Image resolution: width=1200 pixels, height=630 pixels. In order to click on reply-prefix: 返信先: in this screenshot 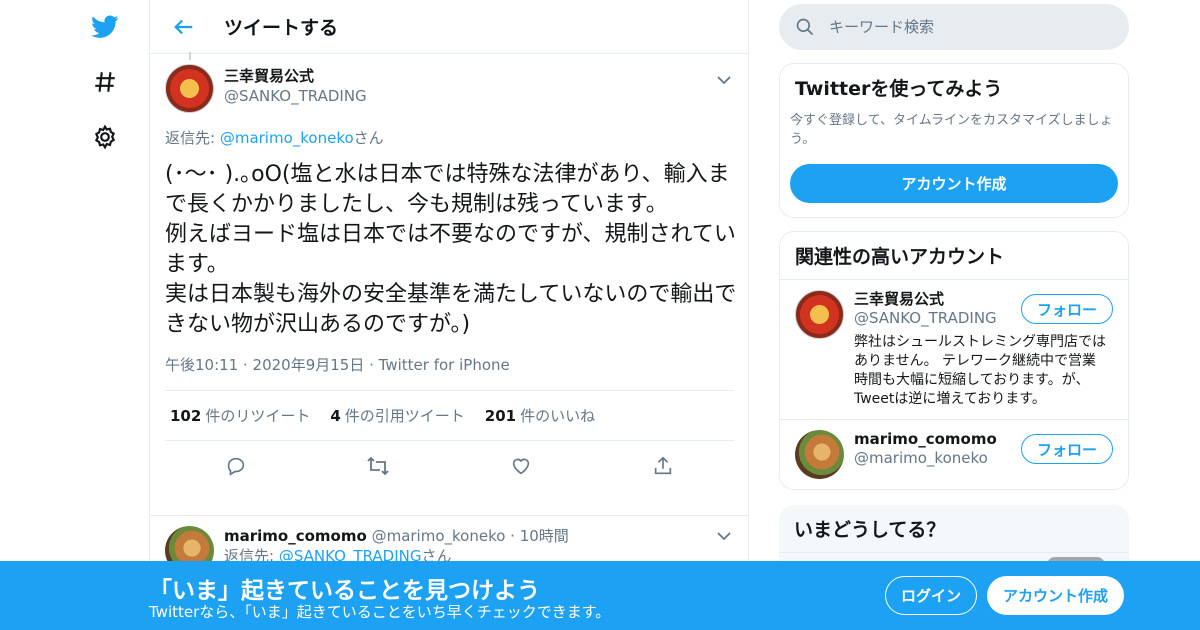, I will do `click(192, 138)`.